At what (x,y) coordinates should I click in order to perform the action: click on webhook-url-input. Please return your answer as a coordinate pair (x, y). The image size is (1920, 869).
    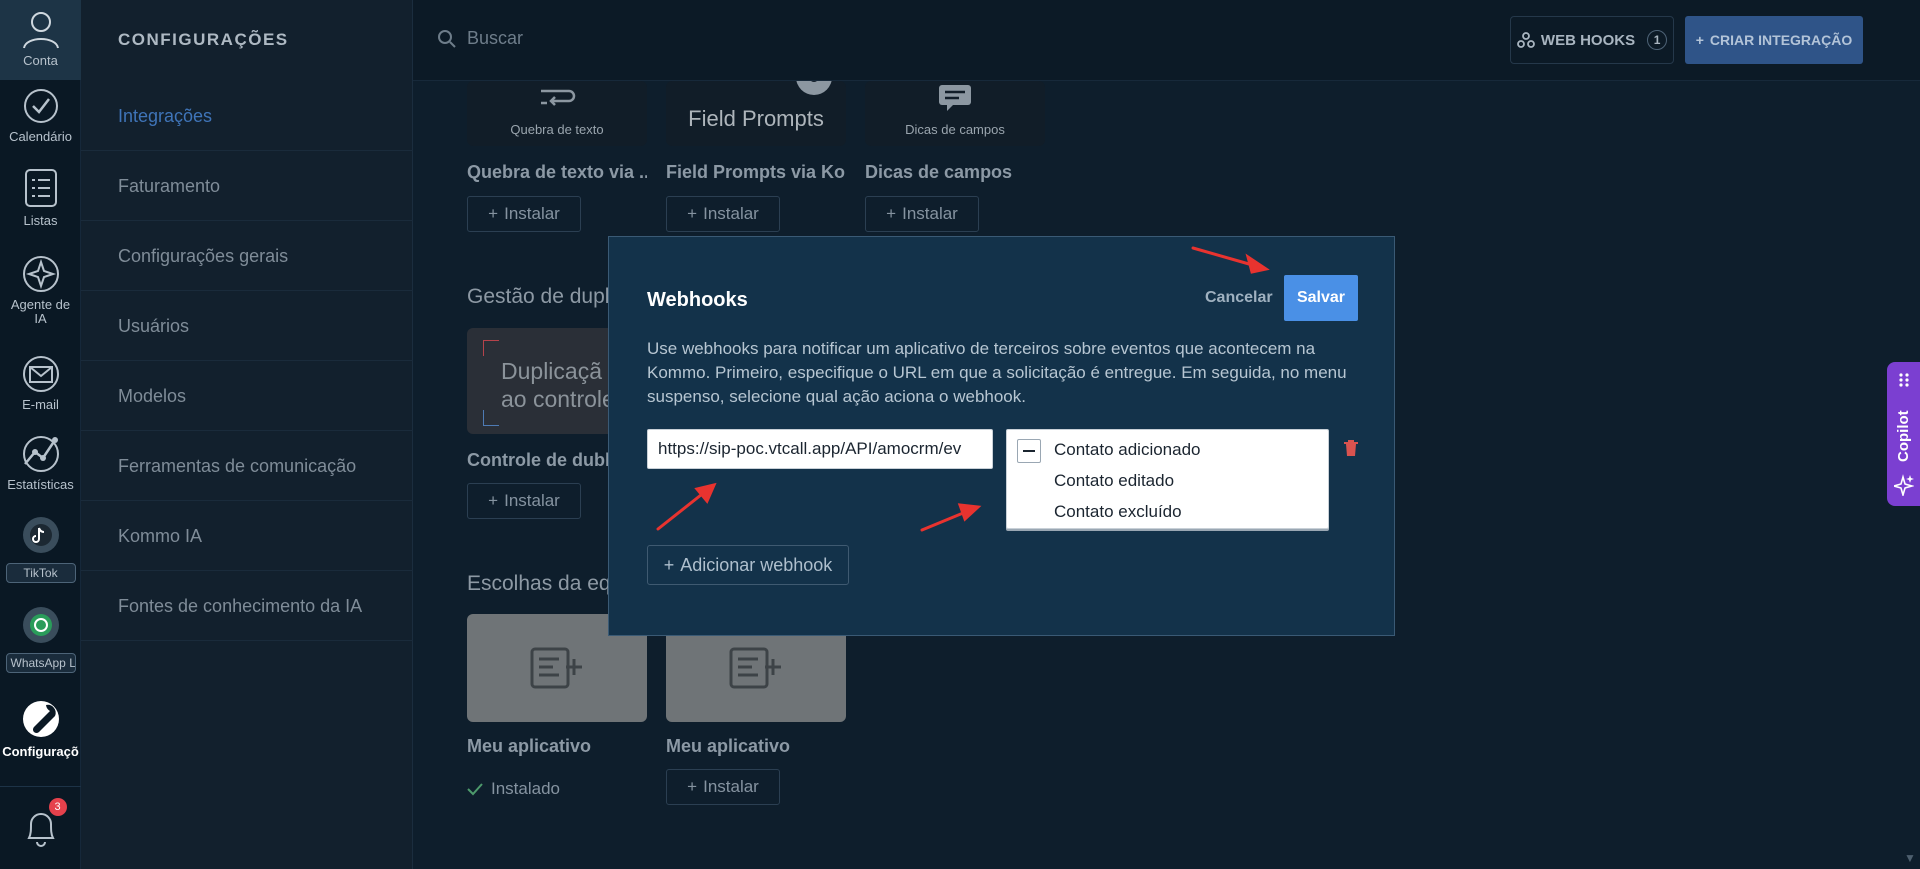
    Looking at the image, I should click on (820, 449).